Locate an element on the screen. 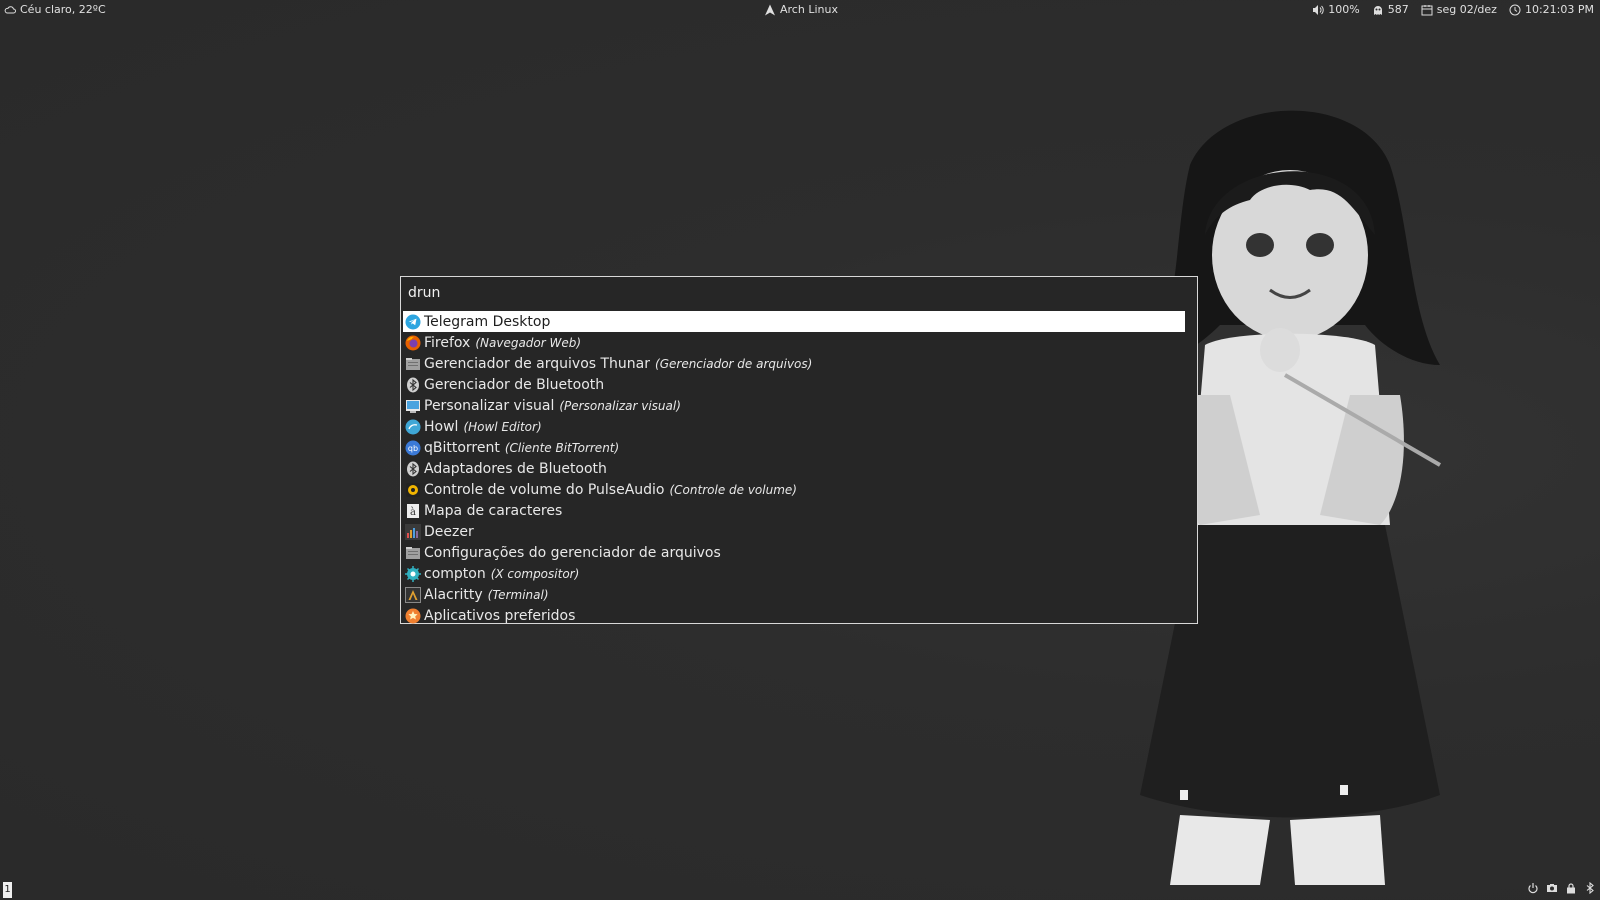  volume-widget: 100% is located at coordinates (1336, 10).